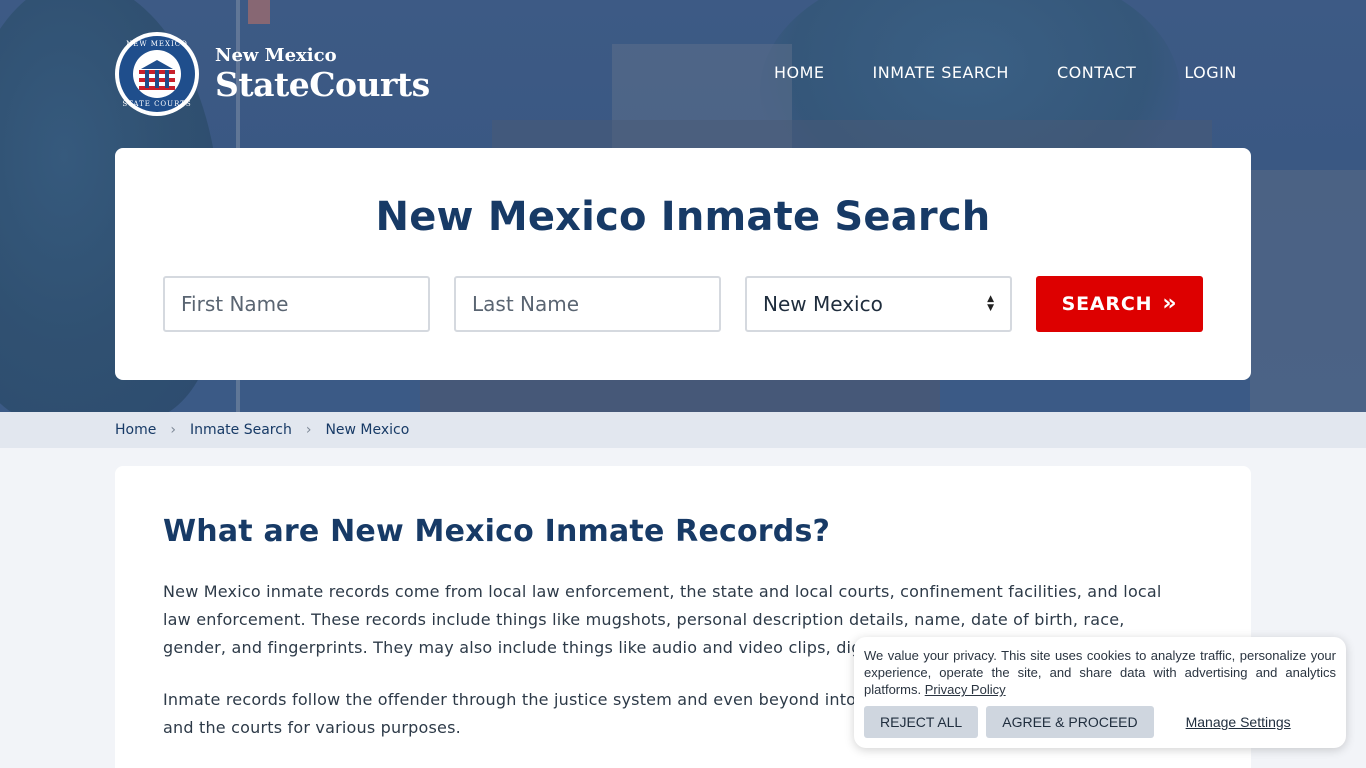 The height and width of the screenshot is (768, 1366). What do you see at coordinates (241, 430) in the screenshot?
I see `breadcrumb-inmate-search: Inmate Search` at bounding box center [241, 430].